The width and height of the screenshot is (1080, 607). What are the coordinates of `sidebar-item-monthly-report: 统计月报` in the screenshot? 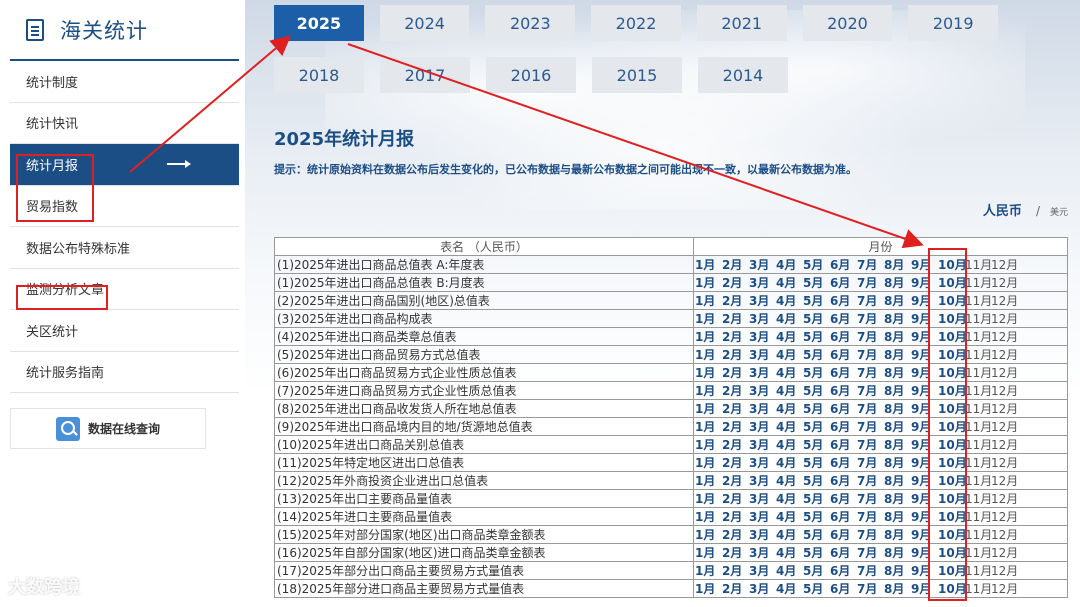 It's located at (124, 165).